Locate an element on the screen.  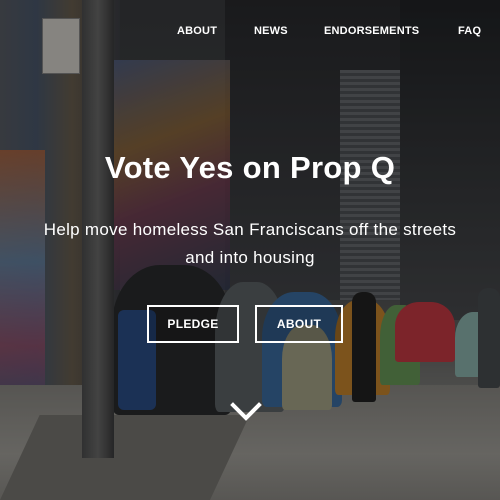
chevron-down-icon is located at coordinates (246, 412).